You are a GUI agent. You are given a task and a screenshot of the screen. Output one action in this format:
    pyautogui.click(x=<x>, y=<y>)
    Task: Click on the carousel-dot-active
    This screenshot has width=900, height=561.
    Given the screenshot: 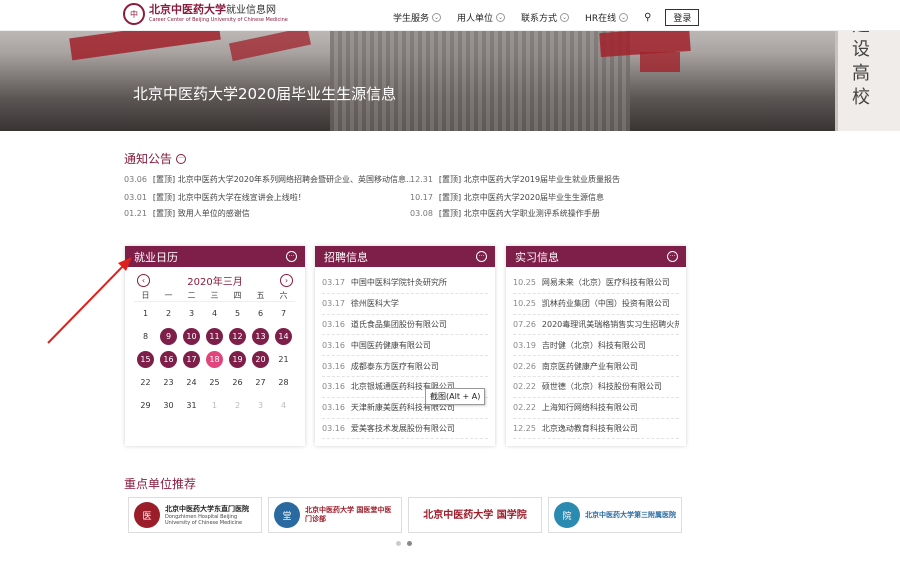 What is the action you would take?
    pyautogui.click(x=409, y=543)
    